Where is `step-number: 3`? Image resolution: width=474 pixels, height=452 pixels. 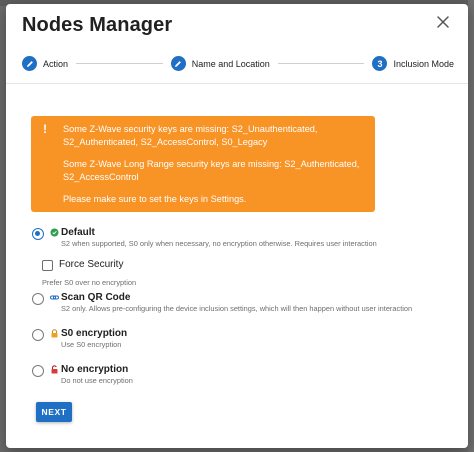
step-number: 3 is located at coordinates (380, 63).